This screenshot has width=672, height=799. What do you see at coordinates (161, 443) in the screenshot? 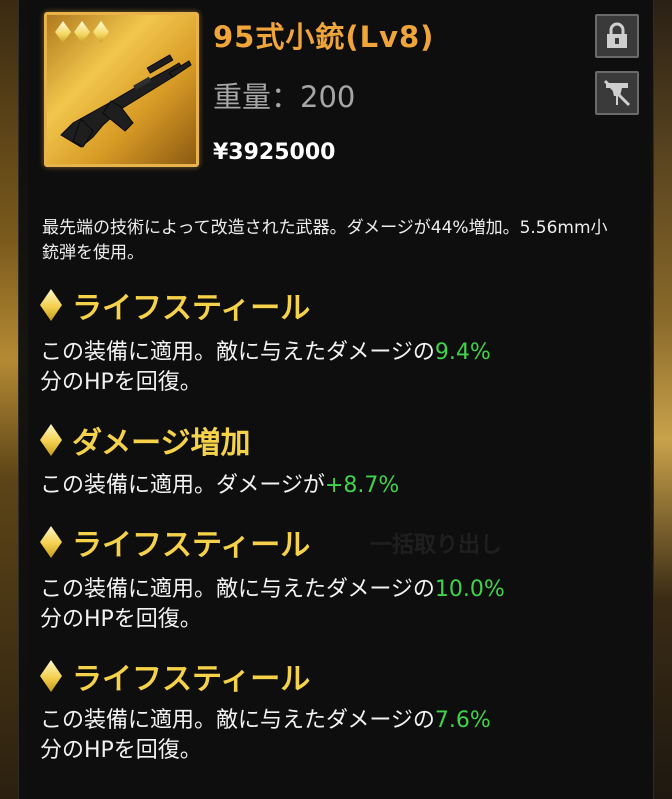
I see `skill-title-label: ダメージ増加` at bounding box center [161, 443].